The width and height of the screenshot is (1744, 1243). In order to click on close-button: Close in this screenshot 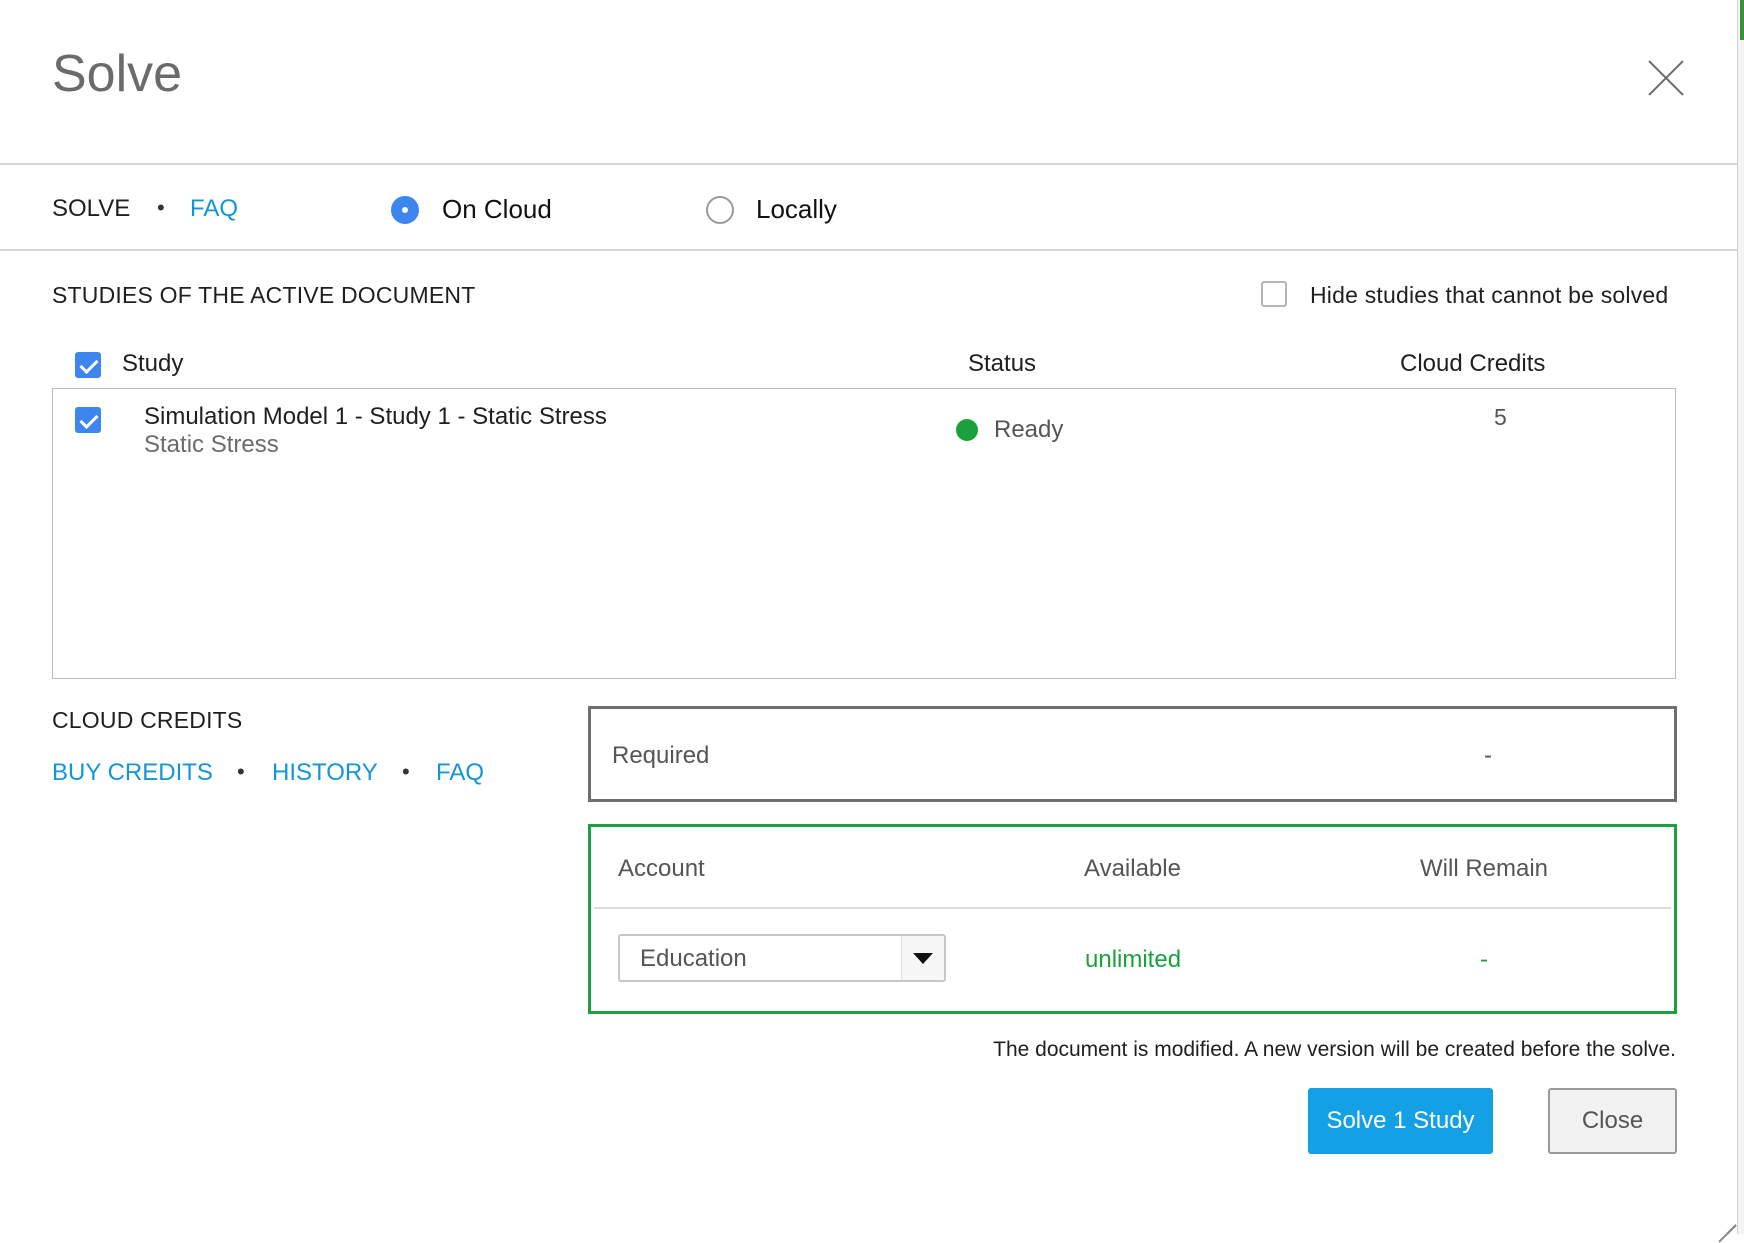, I will do `click(1612, 1121)`.